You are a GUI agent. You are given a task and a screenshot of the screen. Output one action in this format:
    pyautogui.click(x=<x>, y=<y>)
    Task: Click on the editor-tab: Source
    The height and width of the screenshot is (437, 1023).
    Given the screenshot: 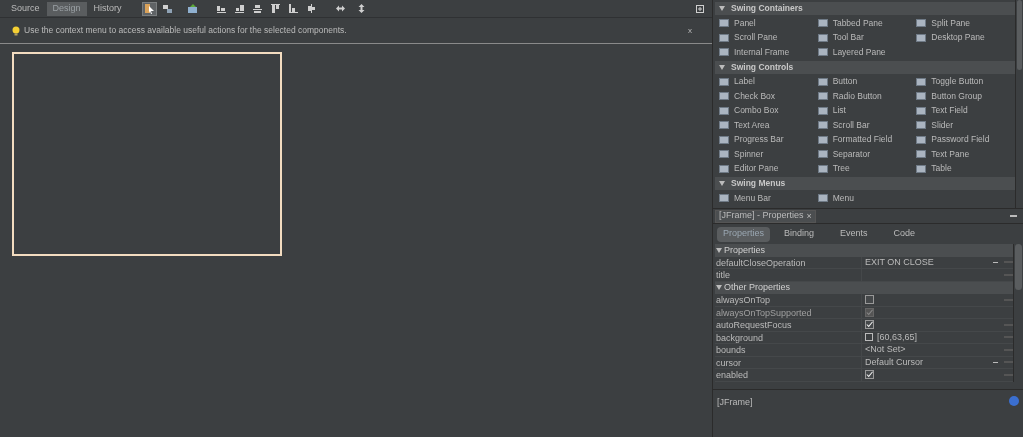 What is the action you would take?
    pyautogui.click(x=25, y=8)
    